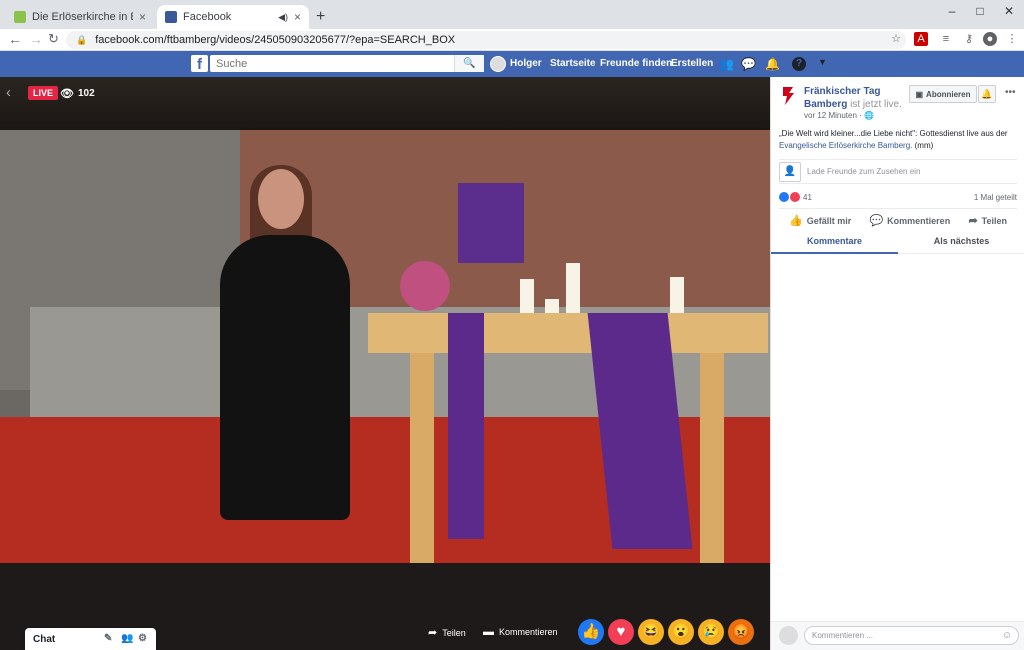 The width and height of the screenshot is (1024, 650). I want to click on chat-bar: Chat ✎ 👥 ⚙, so click(90, 639).